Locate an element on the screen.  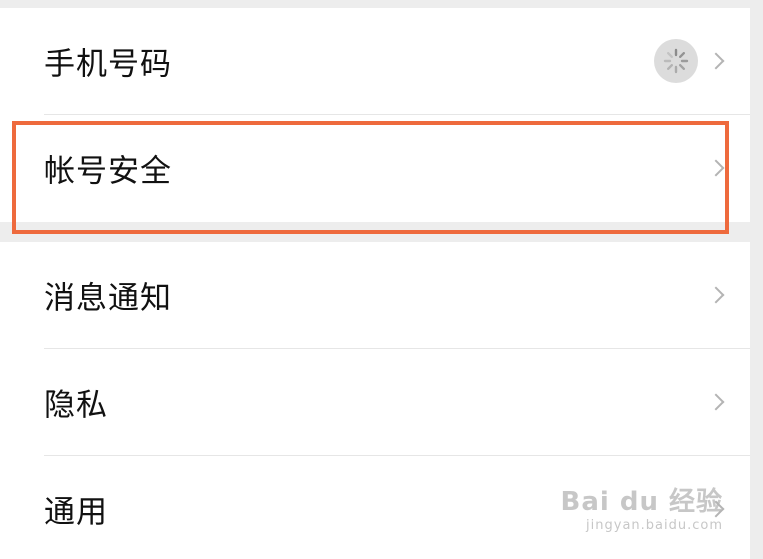
setting-label-notifications: 消息通知 is located at coordinates (108, 298).